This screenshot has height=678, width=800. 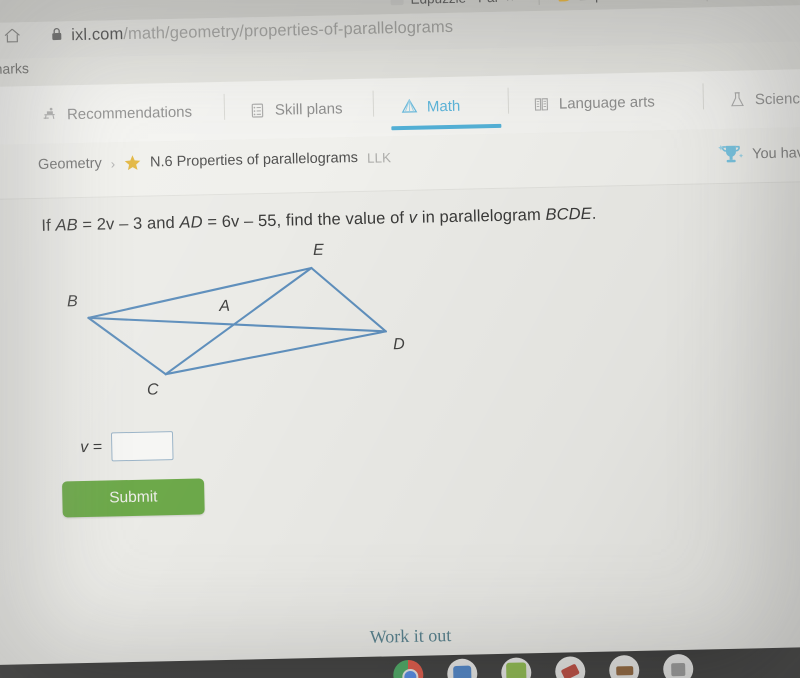 I want to click on chevron-right-icon: ›, so click(x=113, y=163).